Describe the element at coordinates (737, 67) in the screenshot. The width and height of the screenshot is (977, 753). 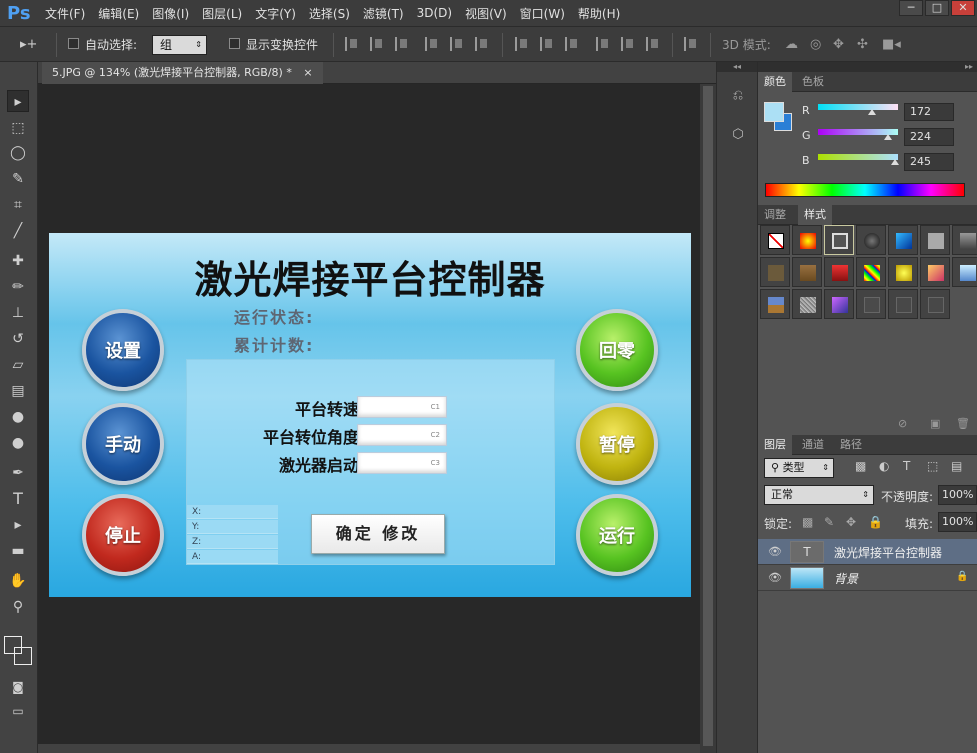
I see `collapse-arrows-icon: ◂◂` at that location.